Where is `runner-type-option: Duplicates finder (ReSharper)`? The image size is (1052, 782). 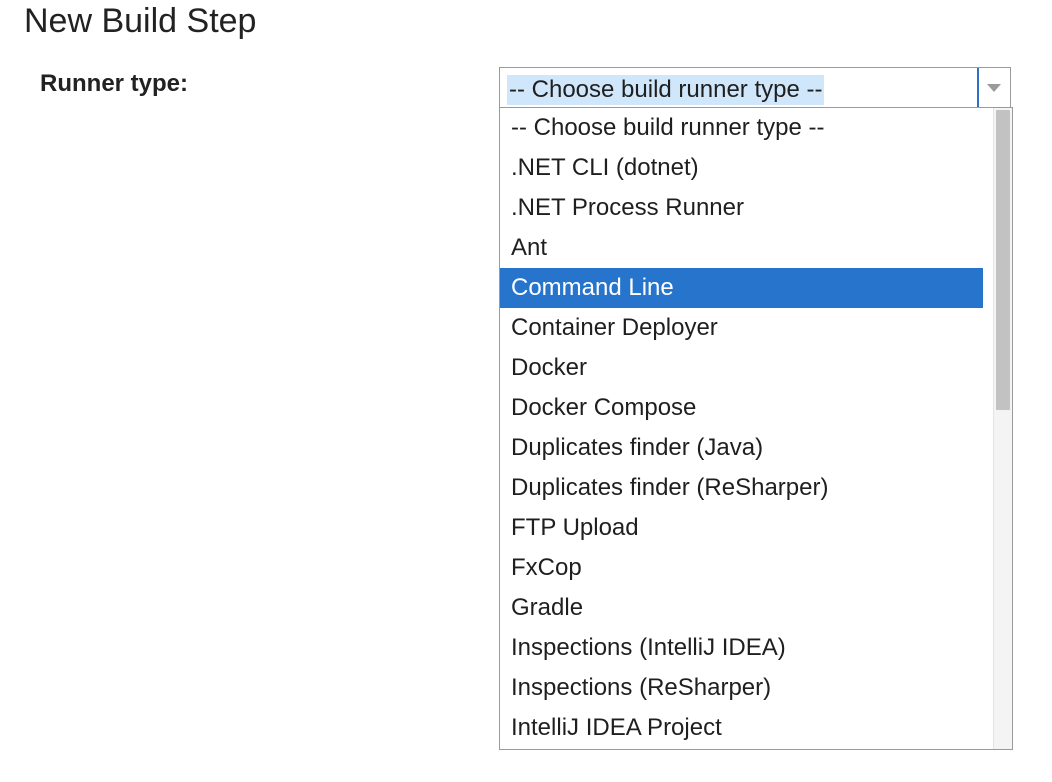 runner-type-option: Duplicates finder (ReSharper) is located at coordinates (741, 488).